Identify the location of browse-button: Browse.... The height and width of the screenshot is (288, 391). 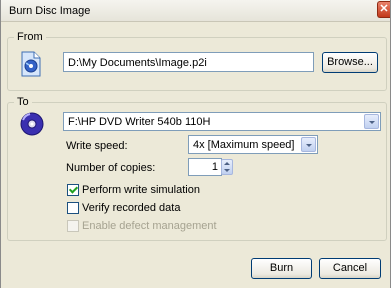
(350, 62).